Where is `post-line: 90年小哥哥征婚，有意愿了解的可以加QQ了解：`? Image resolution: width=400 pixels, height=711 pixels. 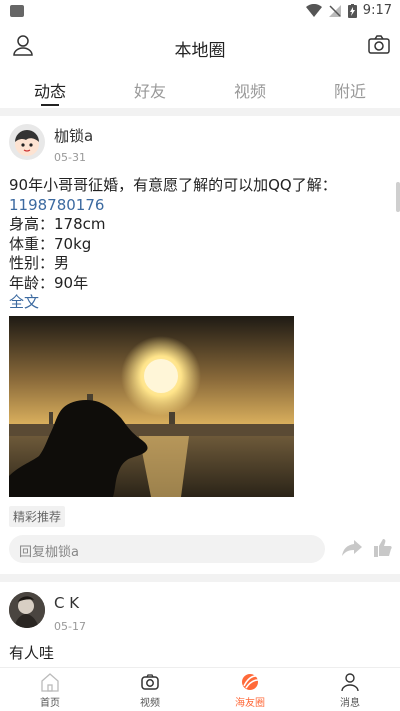 post-line: 90年小哥哥征婚，有意愿了解的可以加QQ了解： is located at coordinates (173, 185).